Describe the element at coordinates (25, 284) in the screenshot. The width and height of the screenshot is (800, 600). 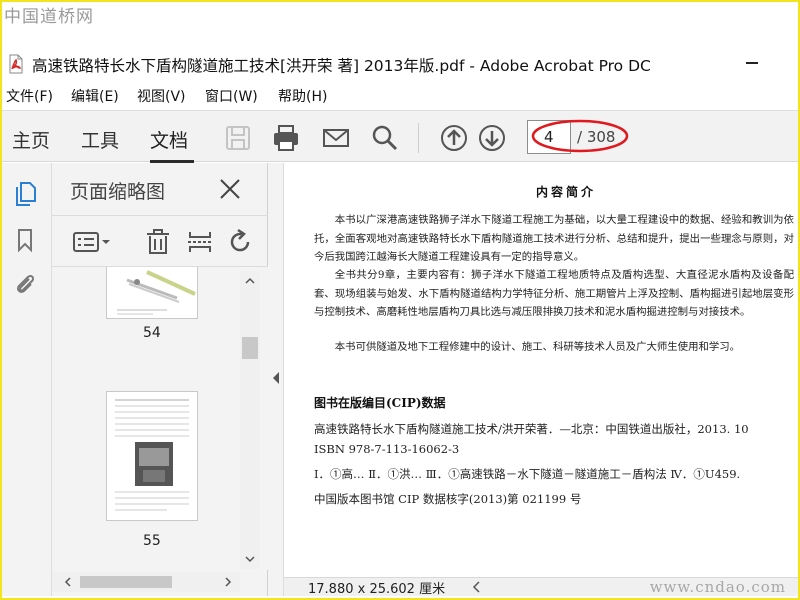
I see `attachment-icon` at that location.